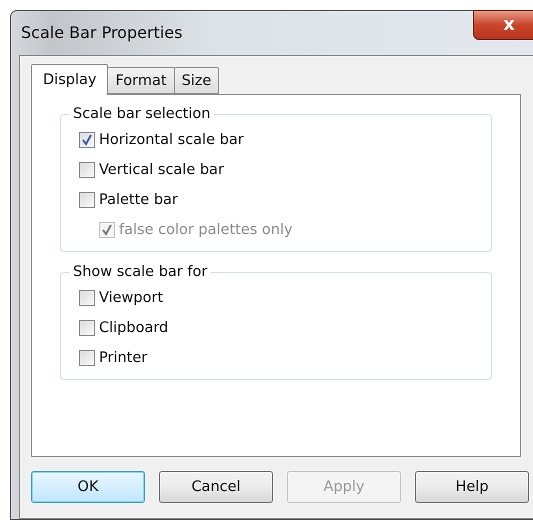 This screenshot has width=533, height=523. Describe the element at coordinates (171, 140) in the screenshot. I see `checkbox-label: Horizontal scale bar` at that location.